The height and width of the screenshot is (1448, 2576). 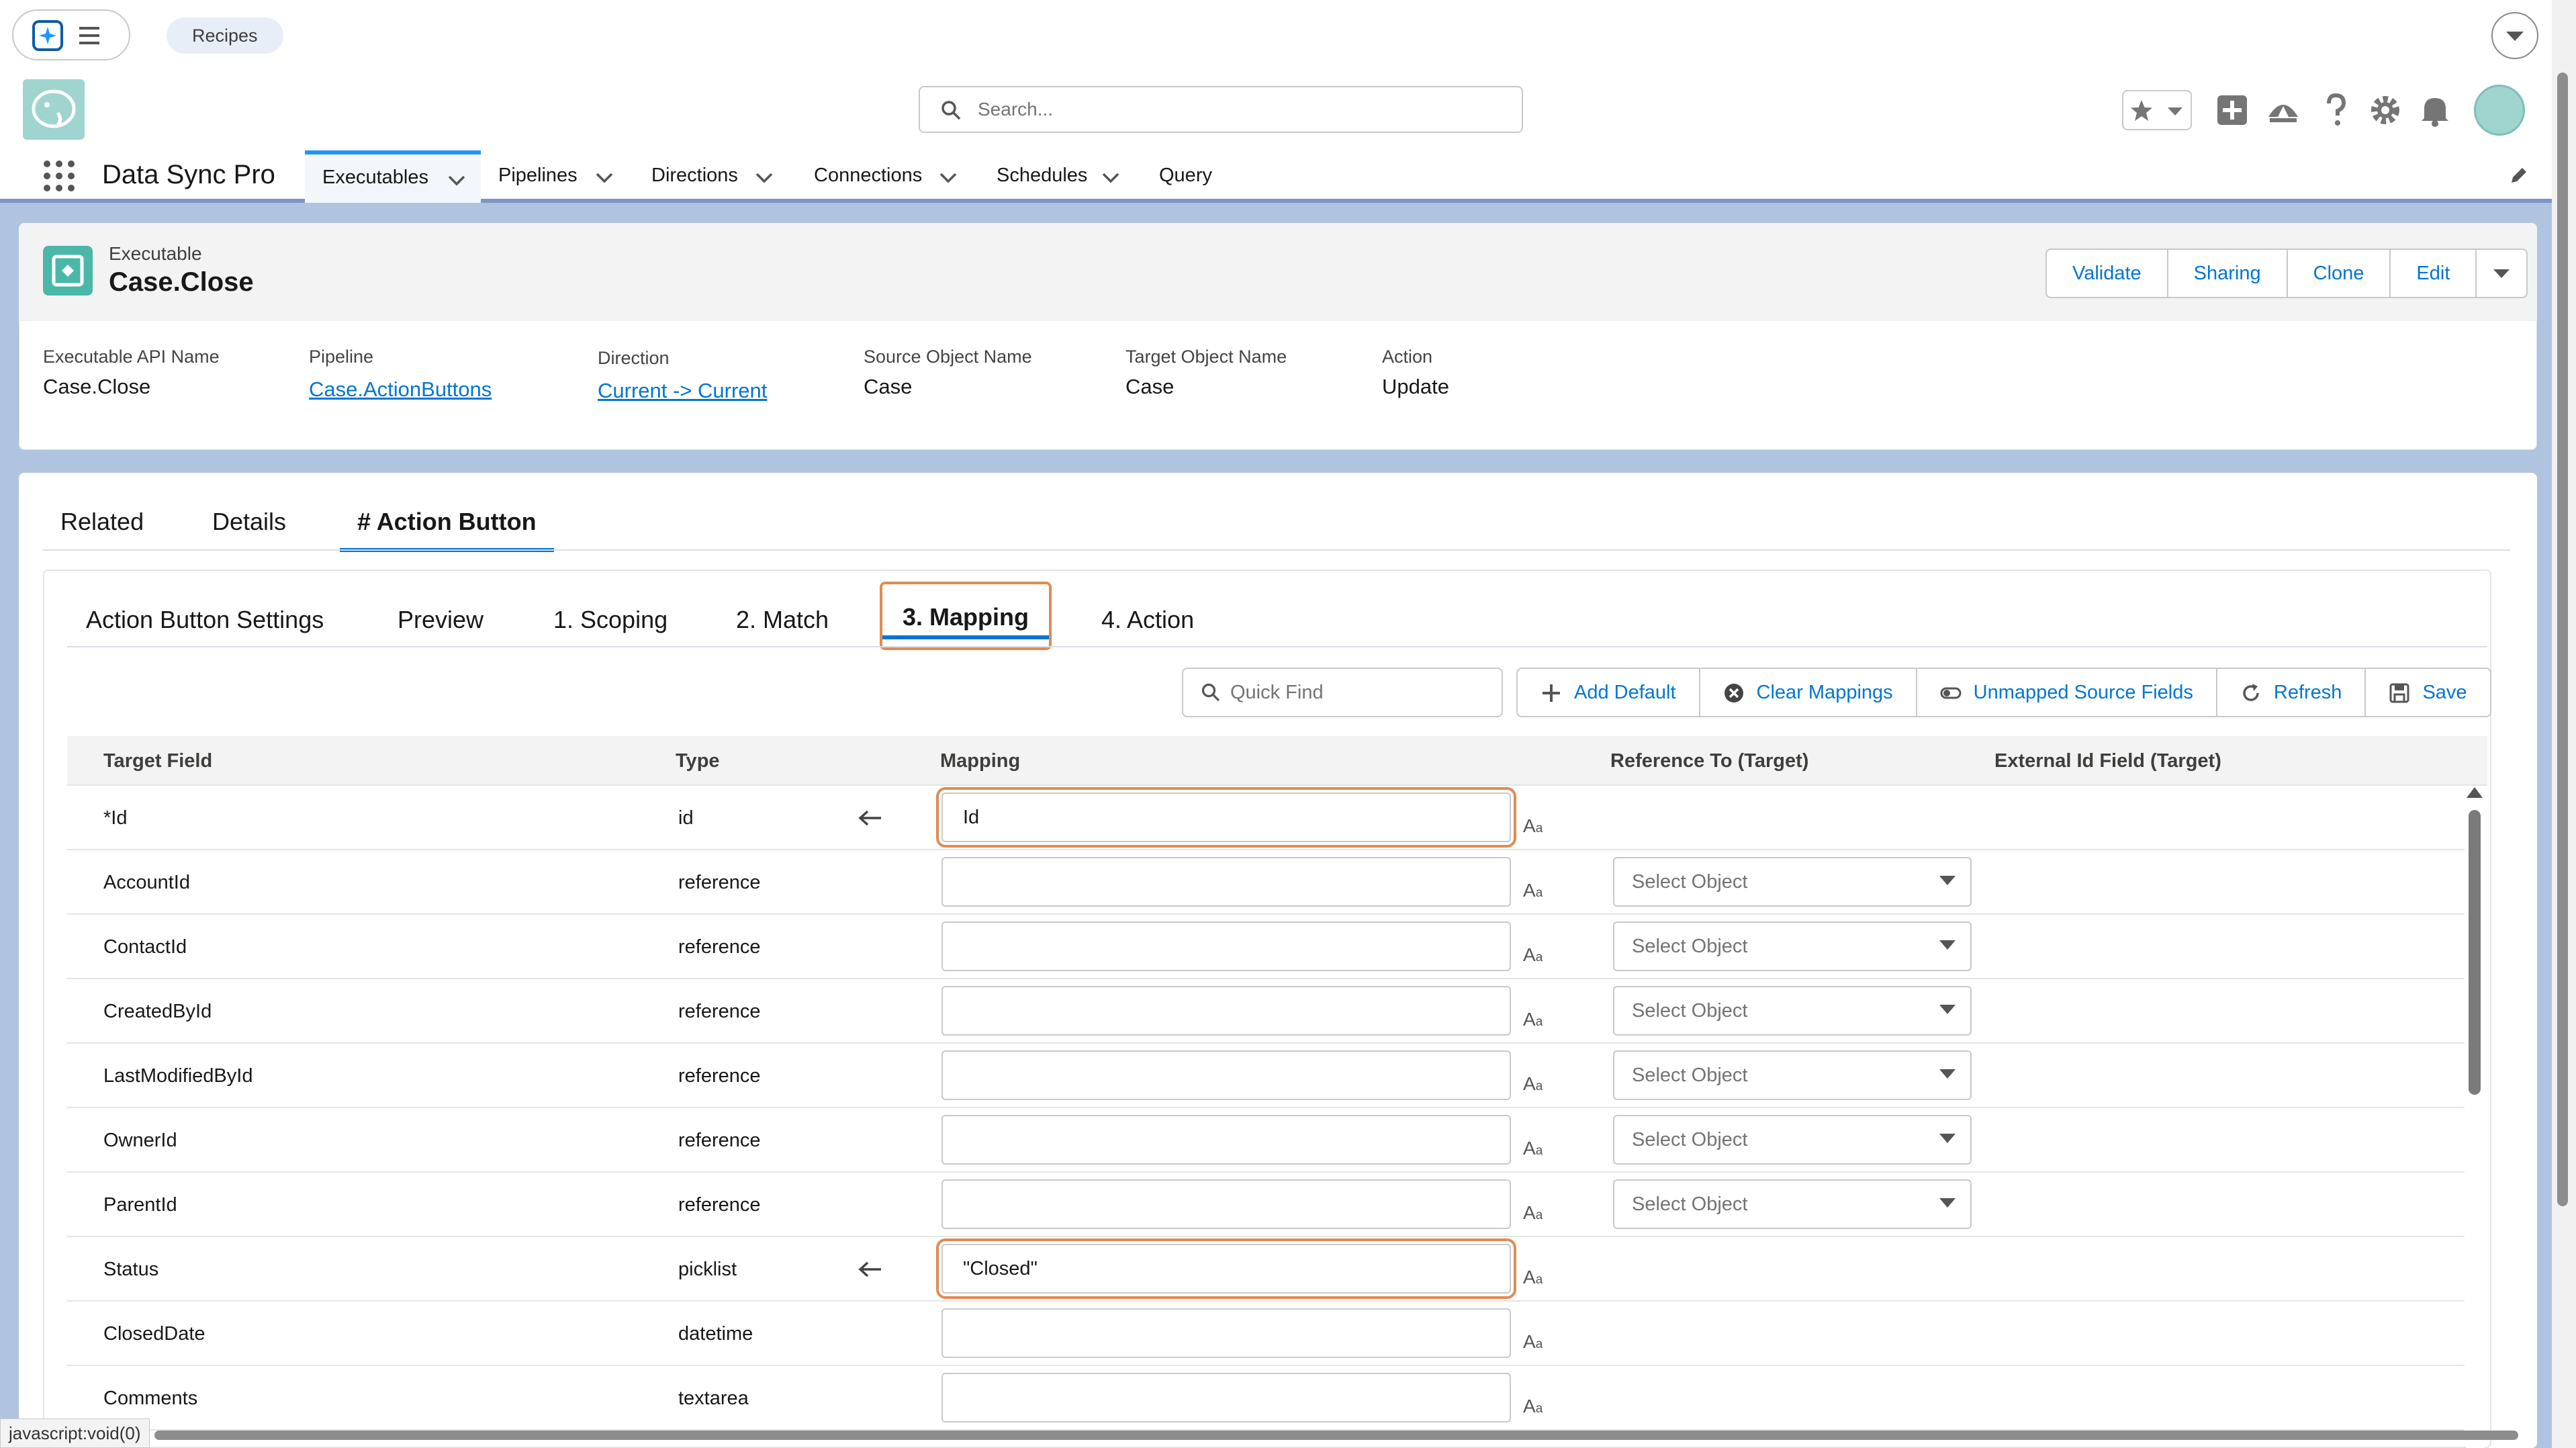 What do you see at coordinates (2107, 273) in the screenshot?
I see `validate-button: Validate` at bounding box center [2107, 273].